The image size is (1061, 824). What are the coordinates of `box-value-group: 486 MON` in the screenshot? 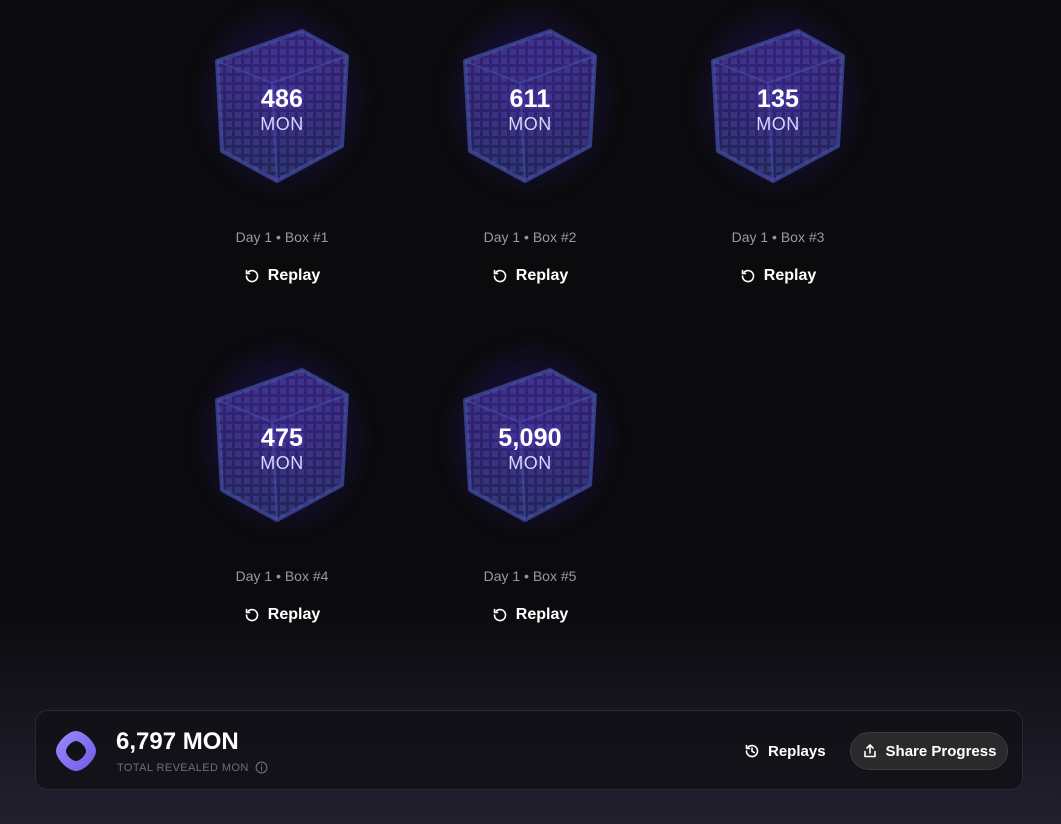 It's located at (282, 110).